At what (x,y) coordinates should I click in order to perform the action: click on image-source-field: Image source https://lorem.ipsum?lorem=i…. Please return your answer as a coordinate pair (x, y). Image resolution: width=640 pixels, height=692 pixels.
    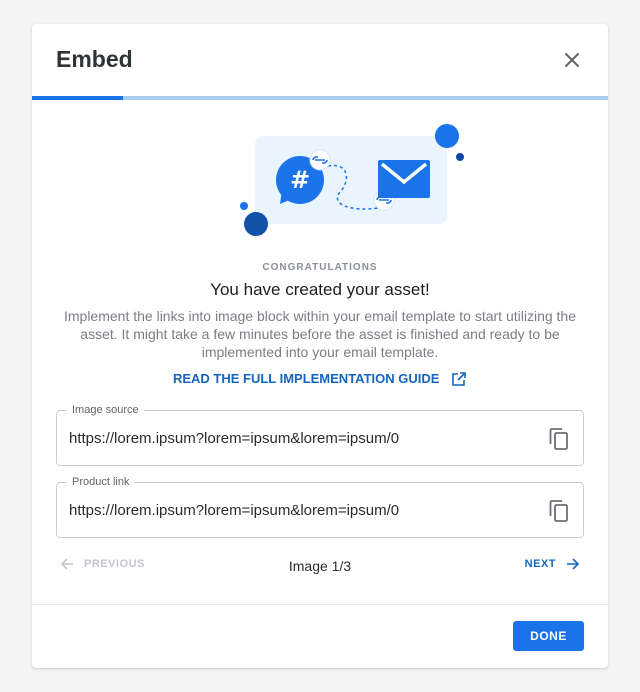
    Looking at the image, I should click on (320, 434).